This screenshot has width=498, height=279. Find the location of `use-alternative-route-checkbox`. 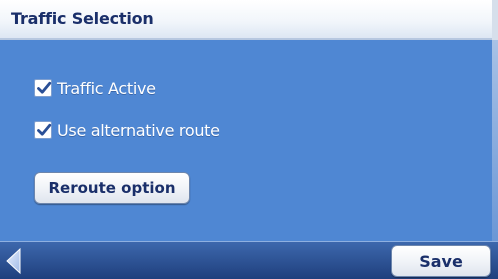

use-alternative-route-checkbox is located at coordinates (43, 130).